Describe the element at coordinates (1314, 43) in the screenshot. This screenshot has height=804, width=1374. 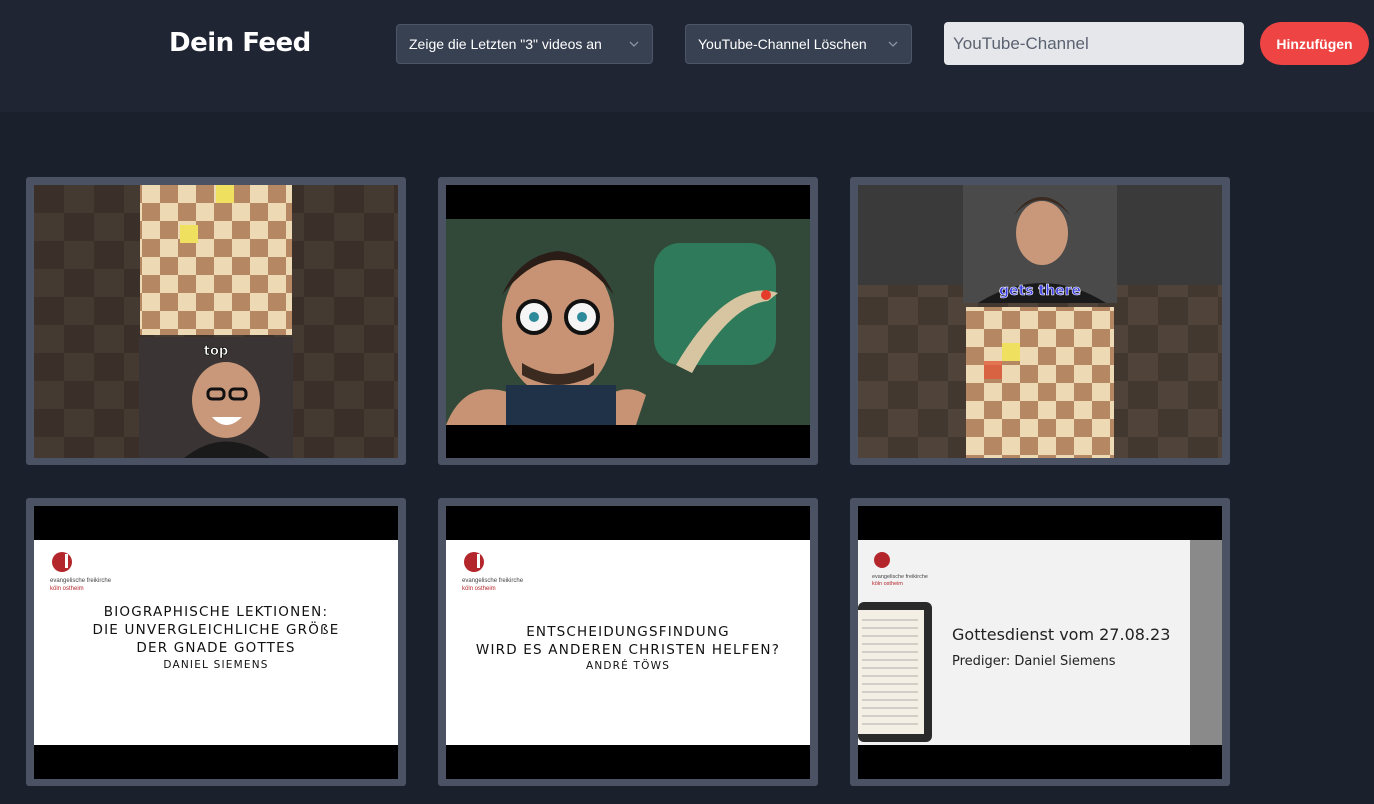
I see `add-channel-button: Hinzufügen` at that location.